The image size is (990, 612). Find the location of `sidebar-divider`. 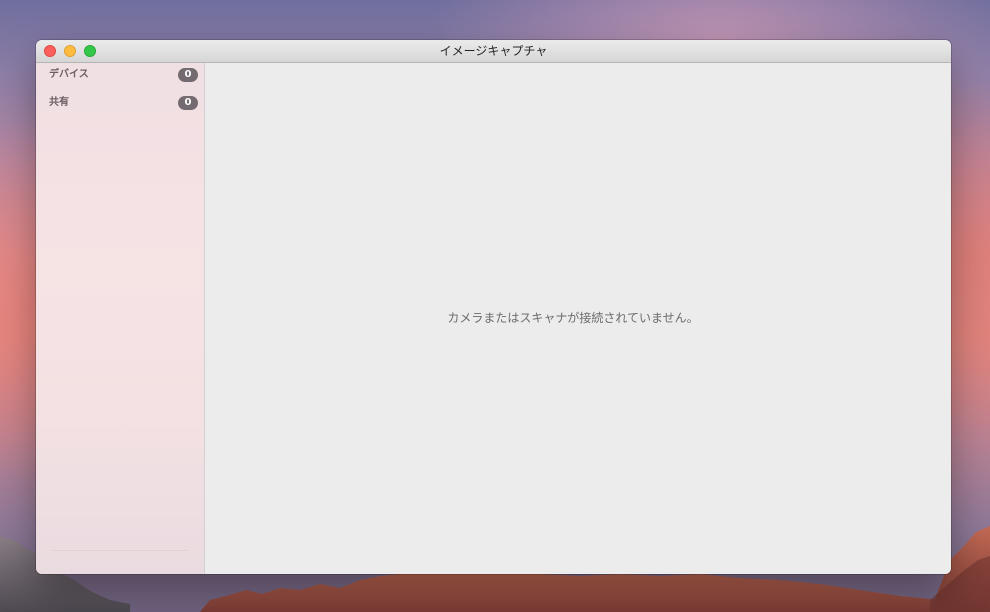

sidebar-divider is located at coordinates (120, 550).